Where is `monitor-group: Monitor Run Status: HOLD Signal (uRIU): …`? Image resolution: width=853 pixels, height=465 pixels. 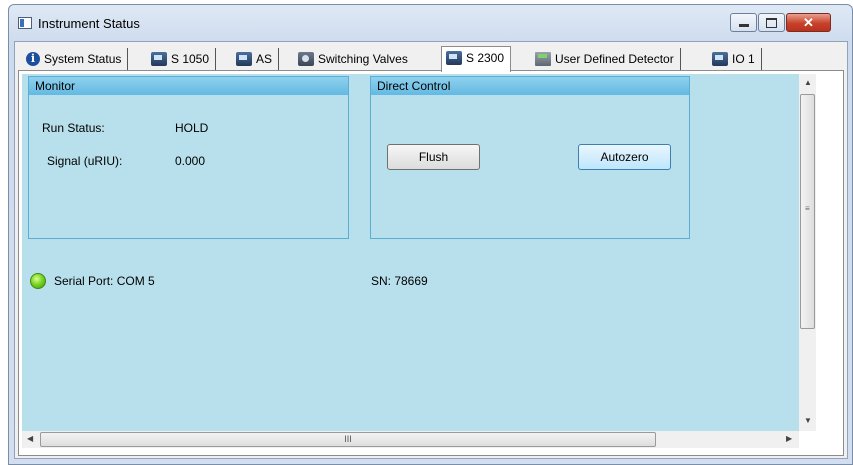
monitor-group: Monitor Run Status: HOLD Signal (uRIU): … is located at coordinates (188, 157).